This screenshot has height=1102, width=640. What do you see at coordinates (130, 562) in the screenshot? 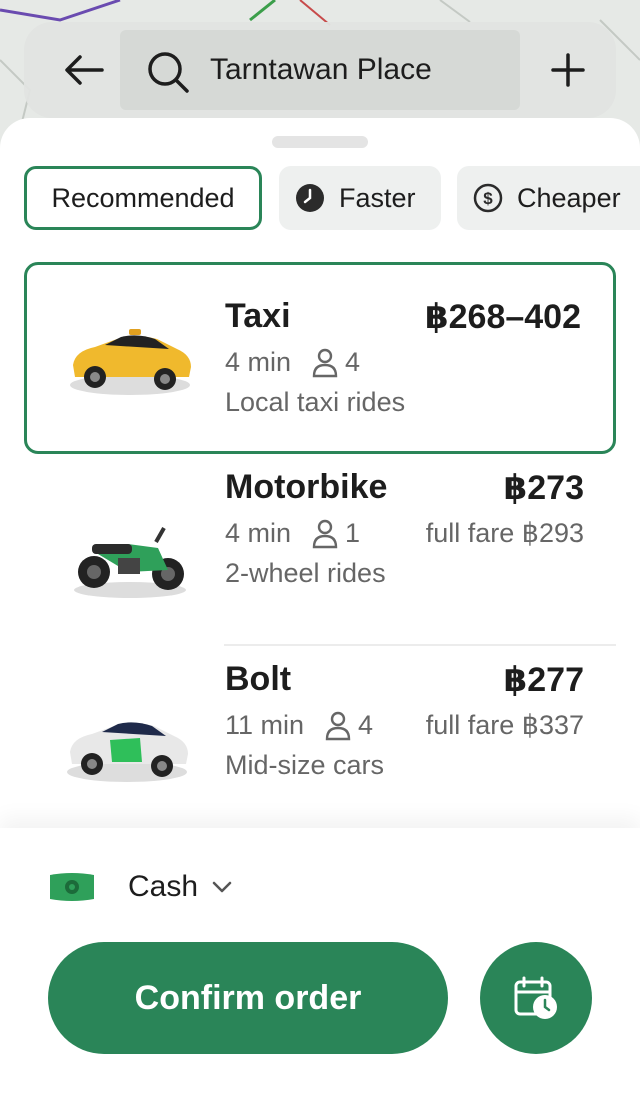
I see `motorbike-image` at bounding box center [130, 562].